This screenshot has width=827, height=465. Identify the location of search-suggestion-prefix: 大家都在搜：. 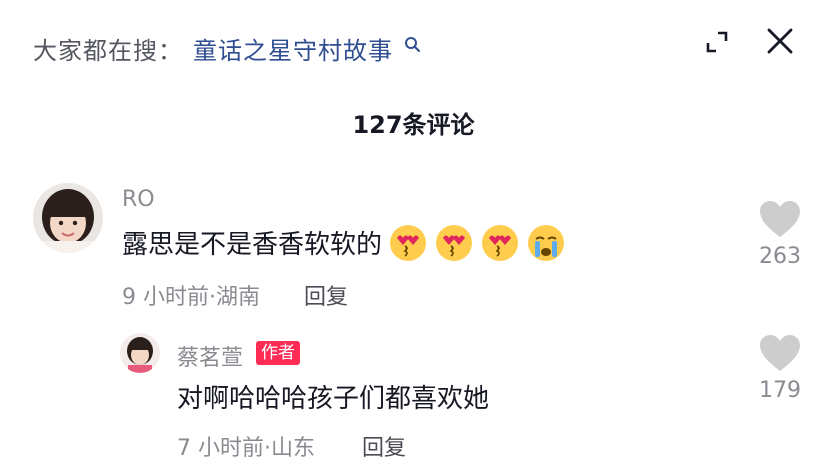
(108, 51).